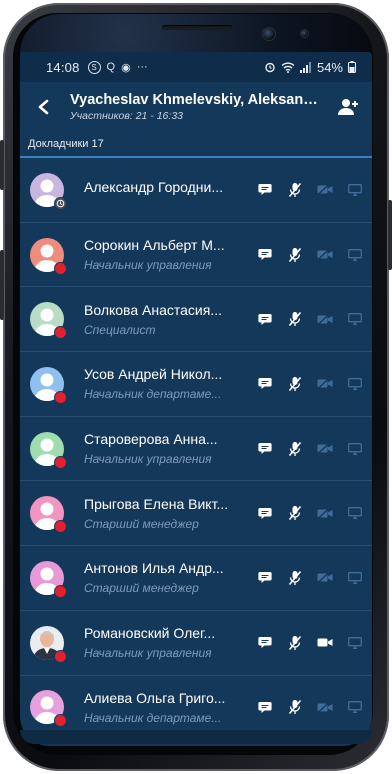 The image size is (392, 774). I want to click on participant-row: Антонов Илья Андр... Старший менеджер, so click(196, 578).